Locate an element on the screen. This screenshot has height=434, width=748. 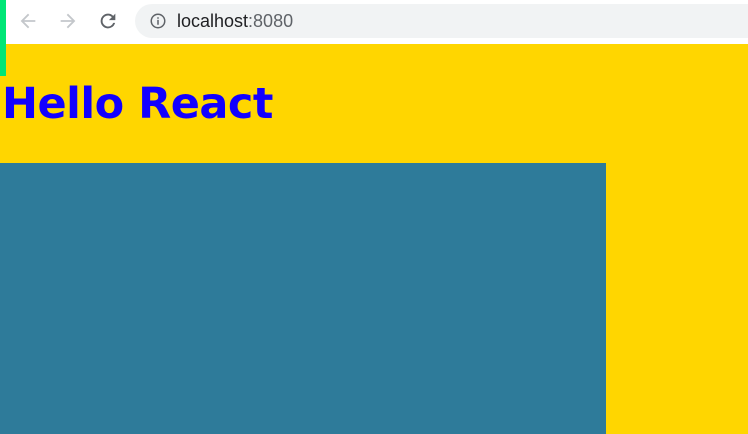
address-bar-url: localhost:8080 is located at coordinates (235, 21).